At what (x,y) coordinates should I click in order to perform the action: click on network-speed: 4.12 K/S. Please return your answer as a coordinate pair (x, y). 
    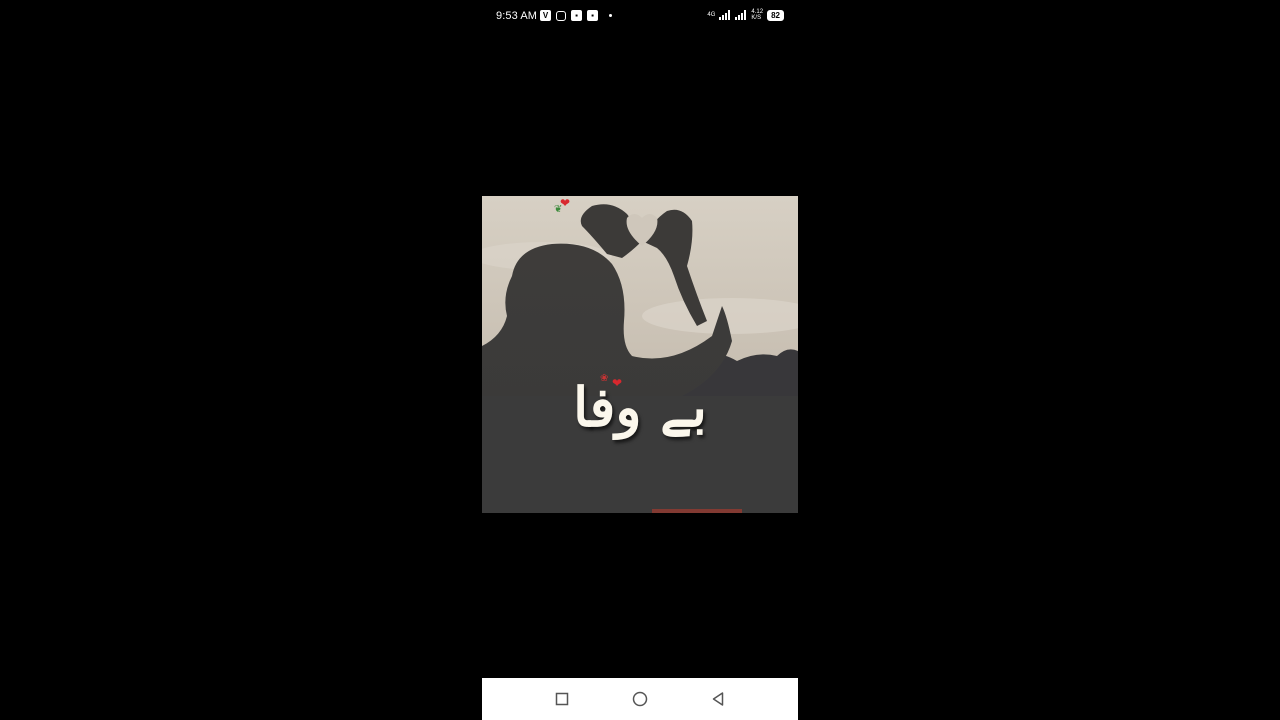
    Looking at the image, I should click on (757, 15).